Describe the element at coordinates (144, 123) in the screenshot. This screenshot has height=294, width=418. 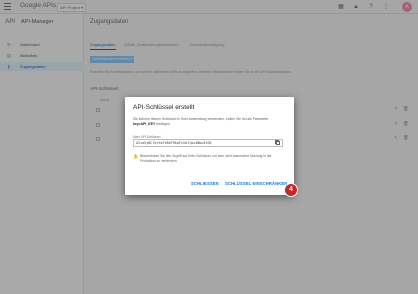
I see `param-name: key=API_KEY` at that location.